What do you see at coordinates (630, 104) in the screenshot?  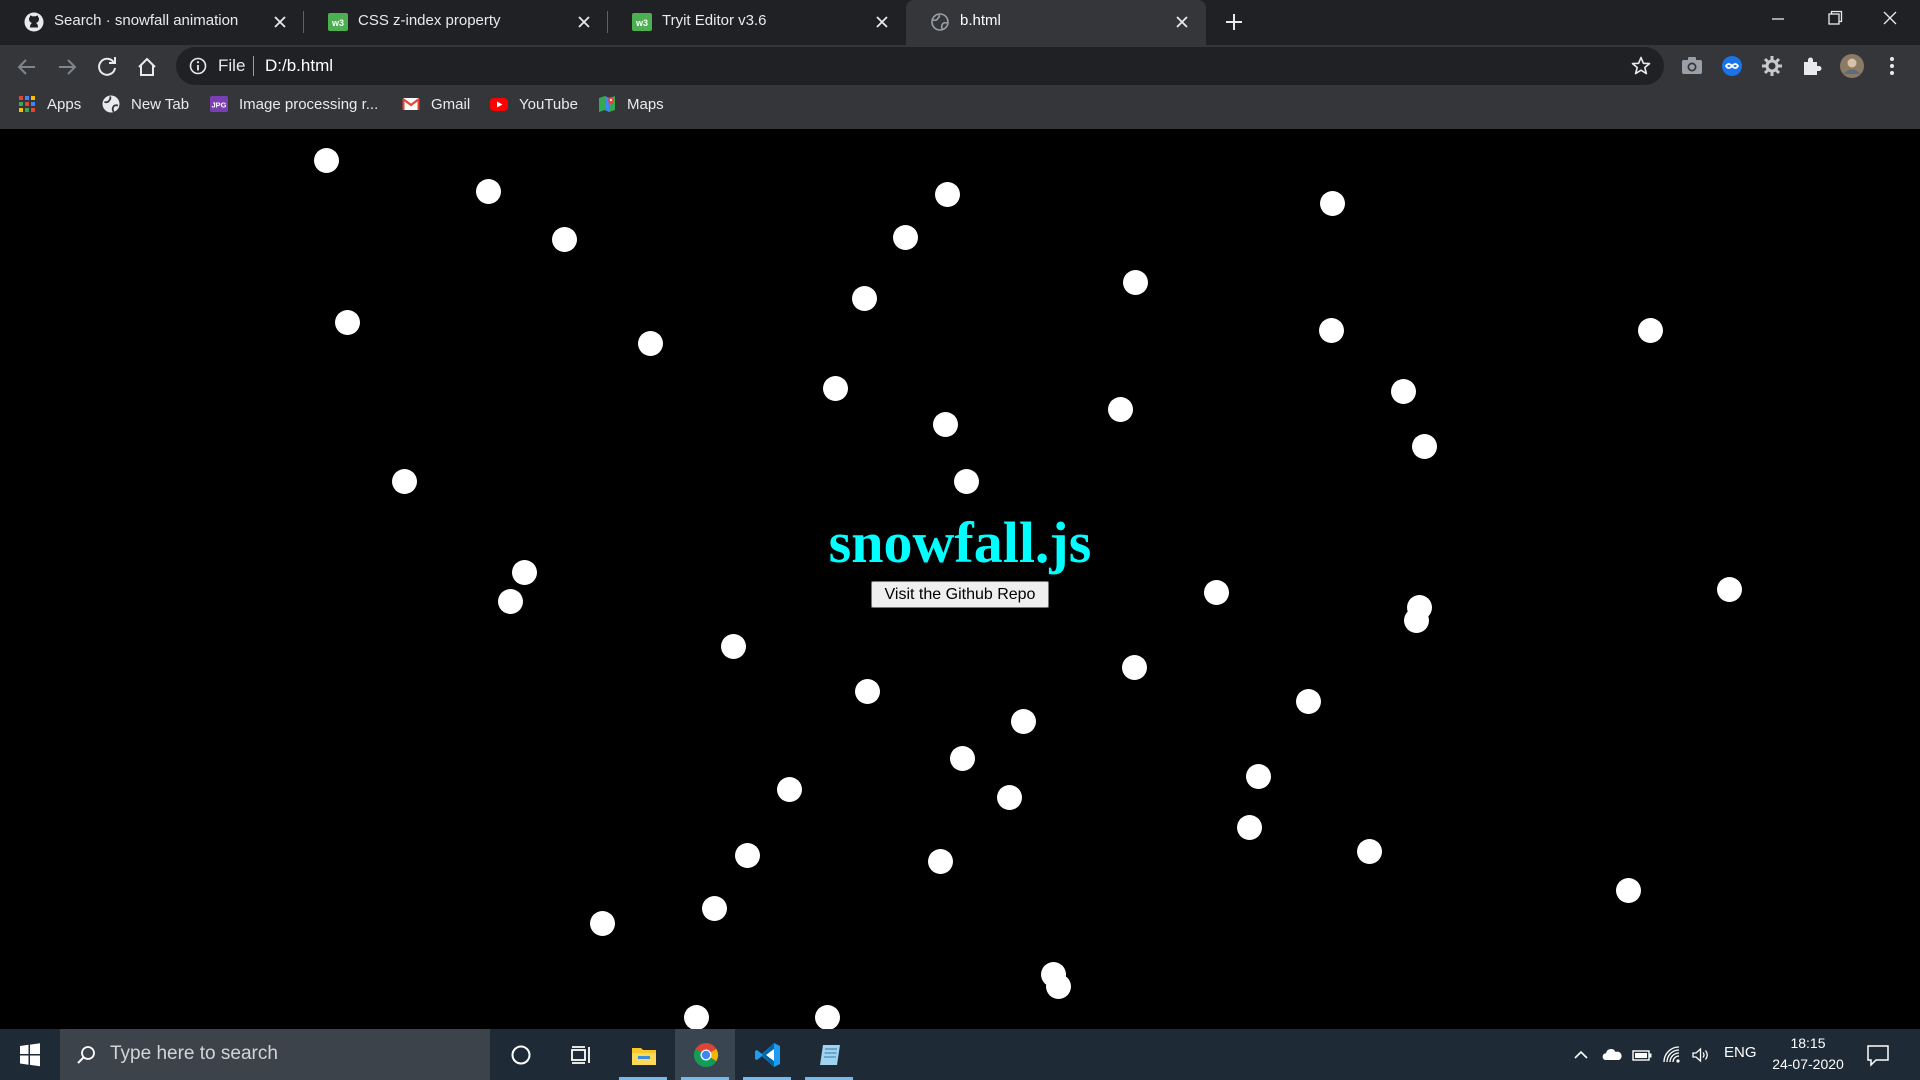 I see `bookmark-maps: Maps` at bounding box center [630, 104].